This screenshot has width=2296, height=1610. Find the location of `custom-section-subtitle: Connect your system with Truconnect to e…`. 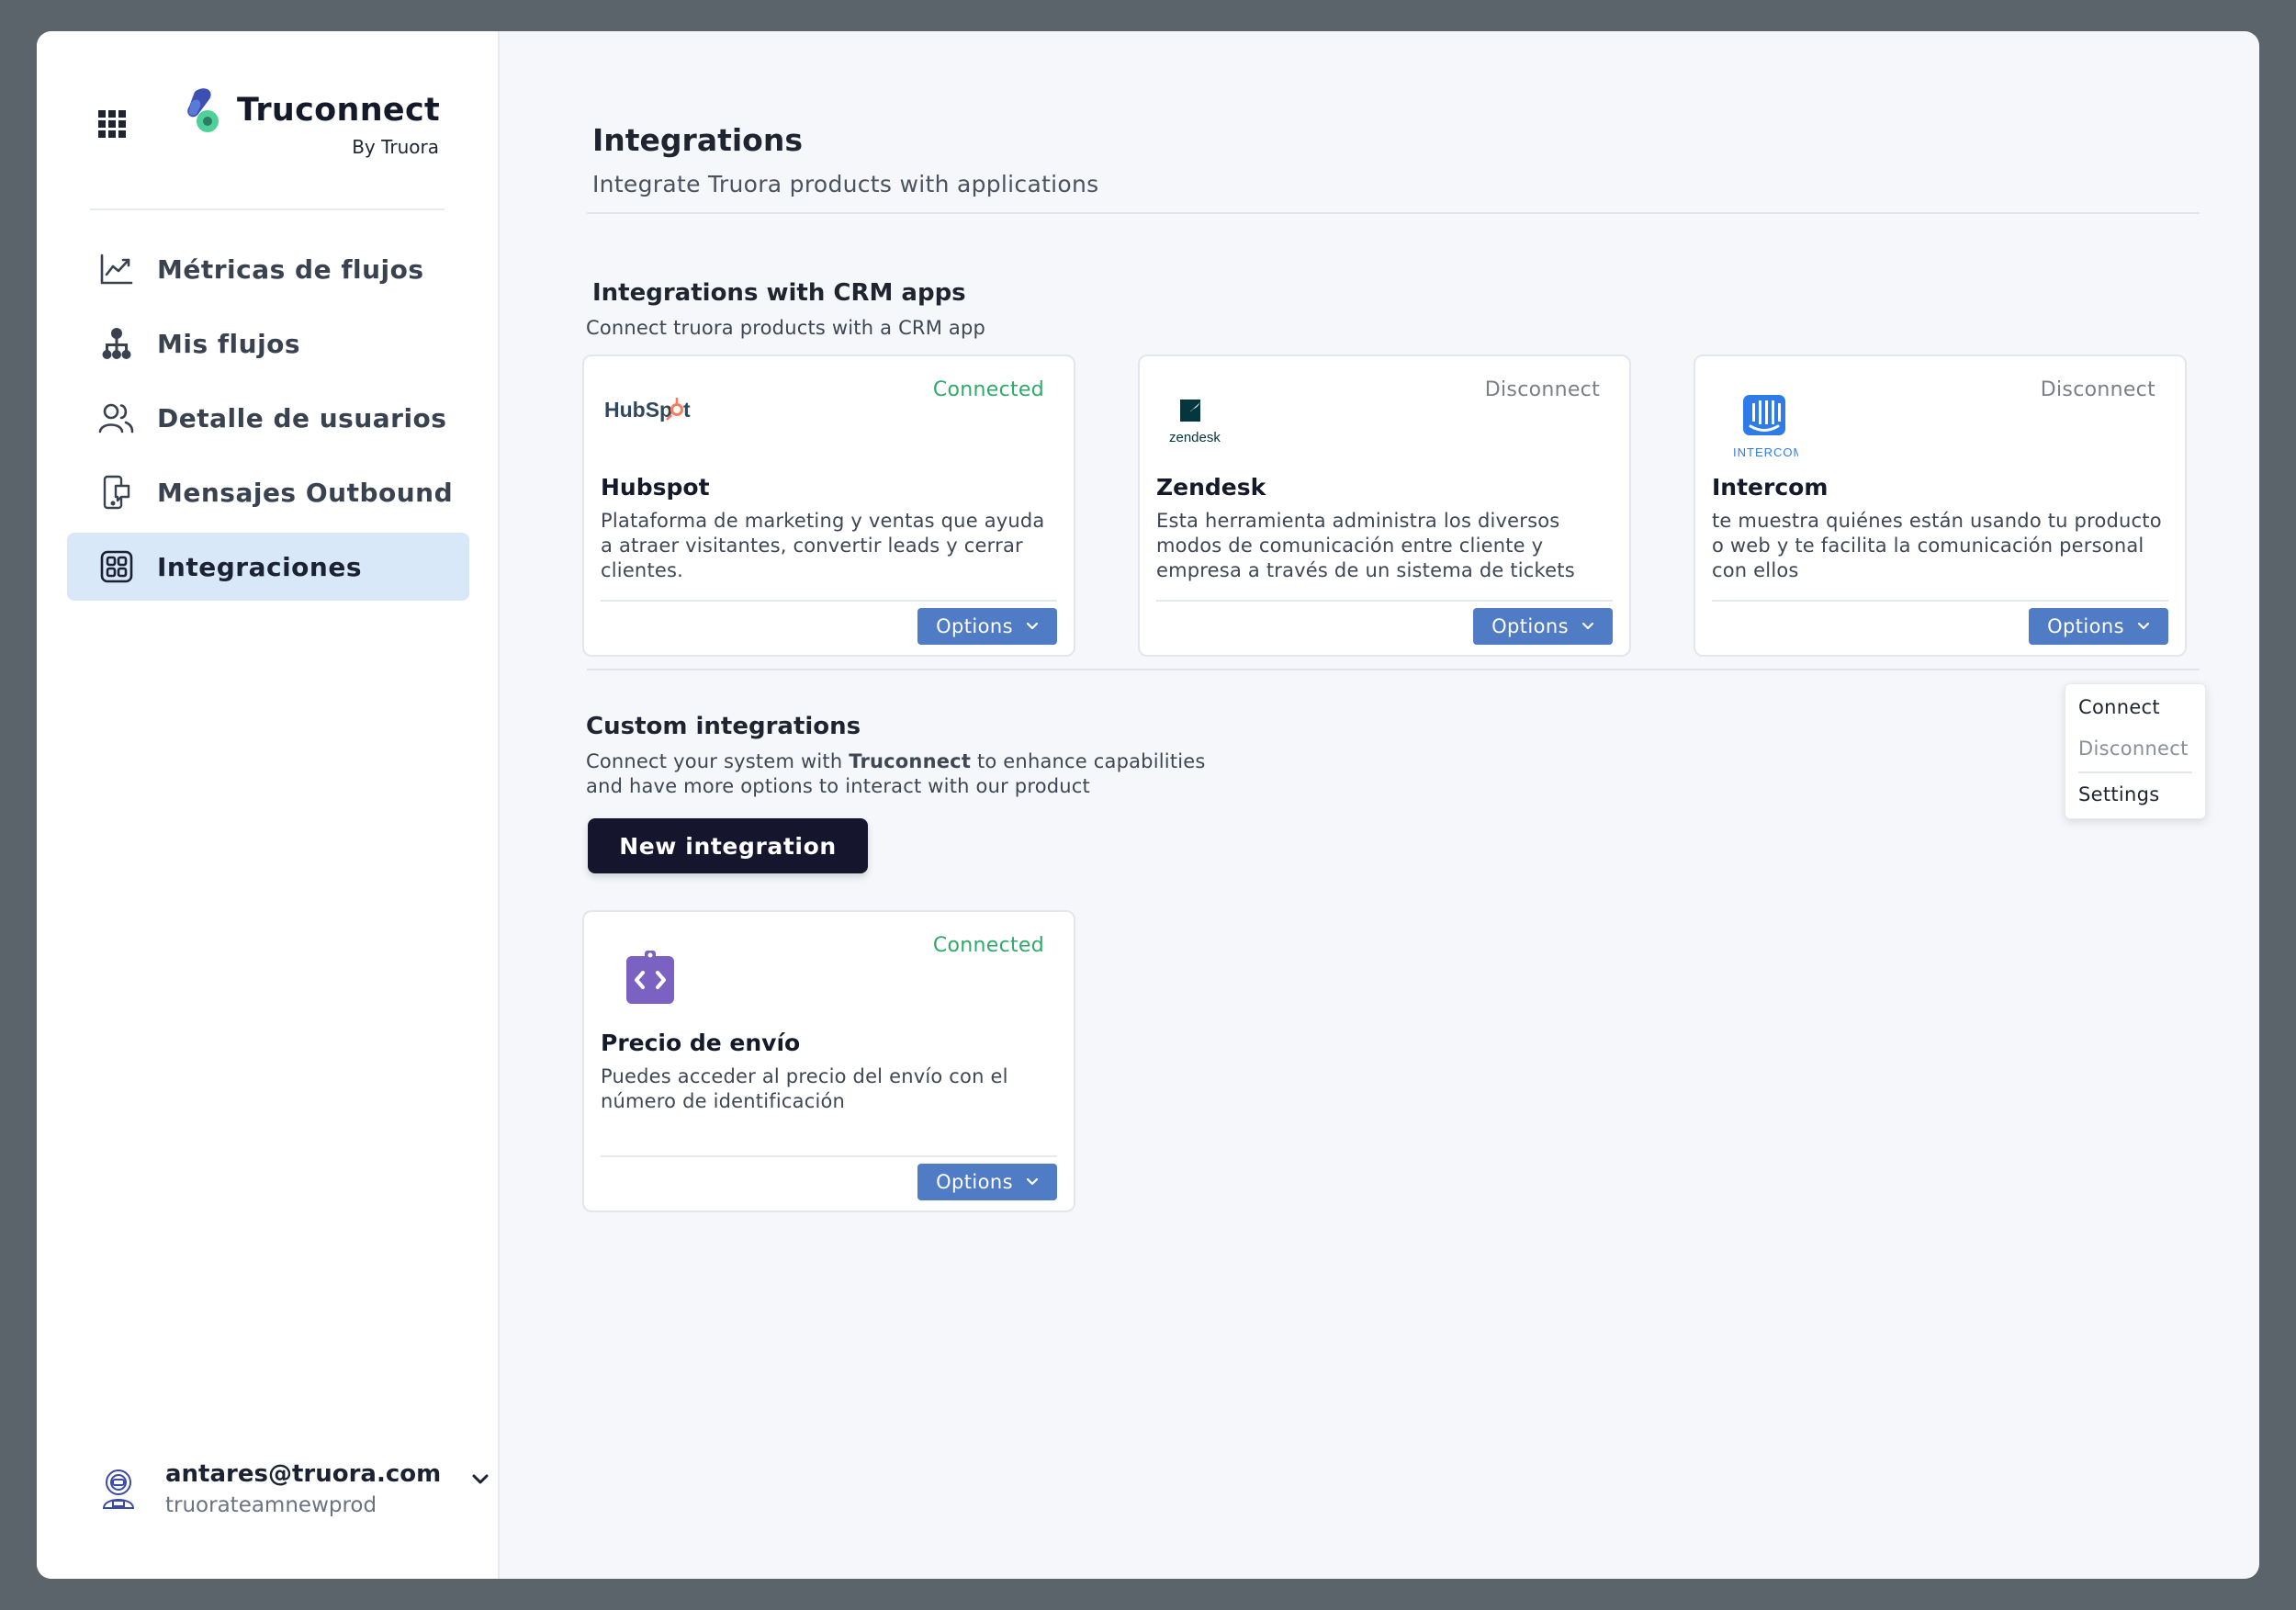

custom-section-subtitle: Connect your system with Truconnect to e… is located at coordinates (896, 774).